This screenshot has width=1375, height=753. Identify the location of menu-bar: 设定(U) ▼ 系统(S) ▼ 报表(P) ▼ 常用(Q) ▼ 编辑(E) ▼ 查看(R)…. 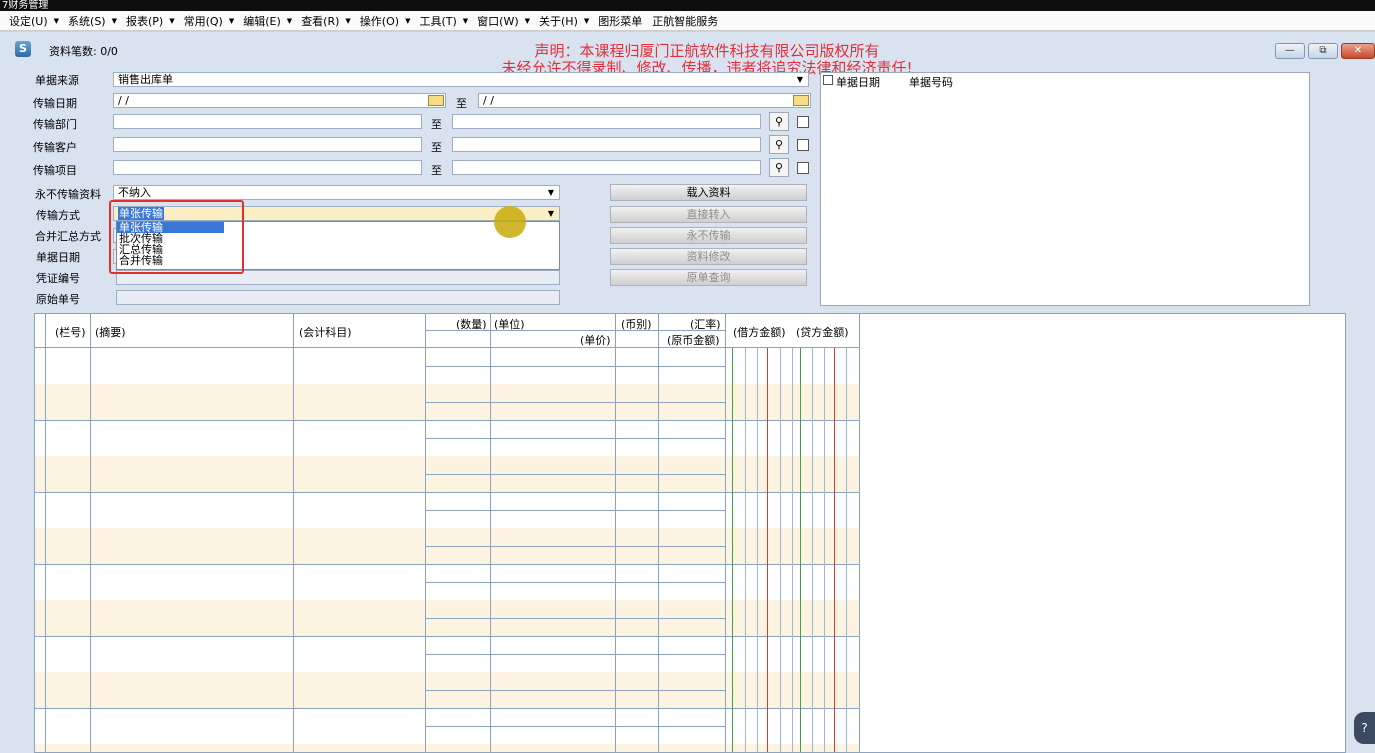
(687, 21).